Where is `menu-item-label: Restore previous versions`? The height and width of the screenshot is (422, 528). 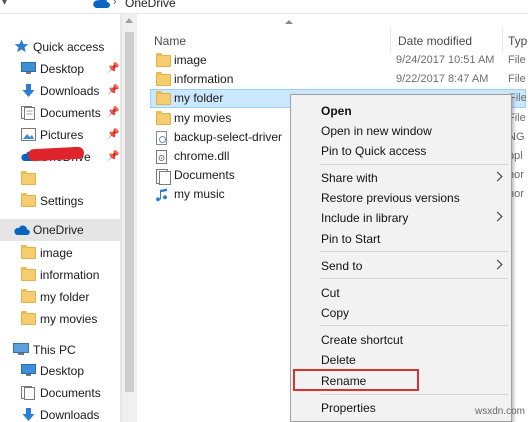 menu-item-label: Restore previous versions is located at coordinates (390, 198).